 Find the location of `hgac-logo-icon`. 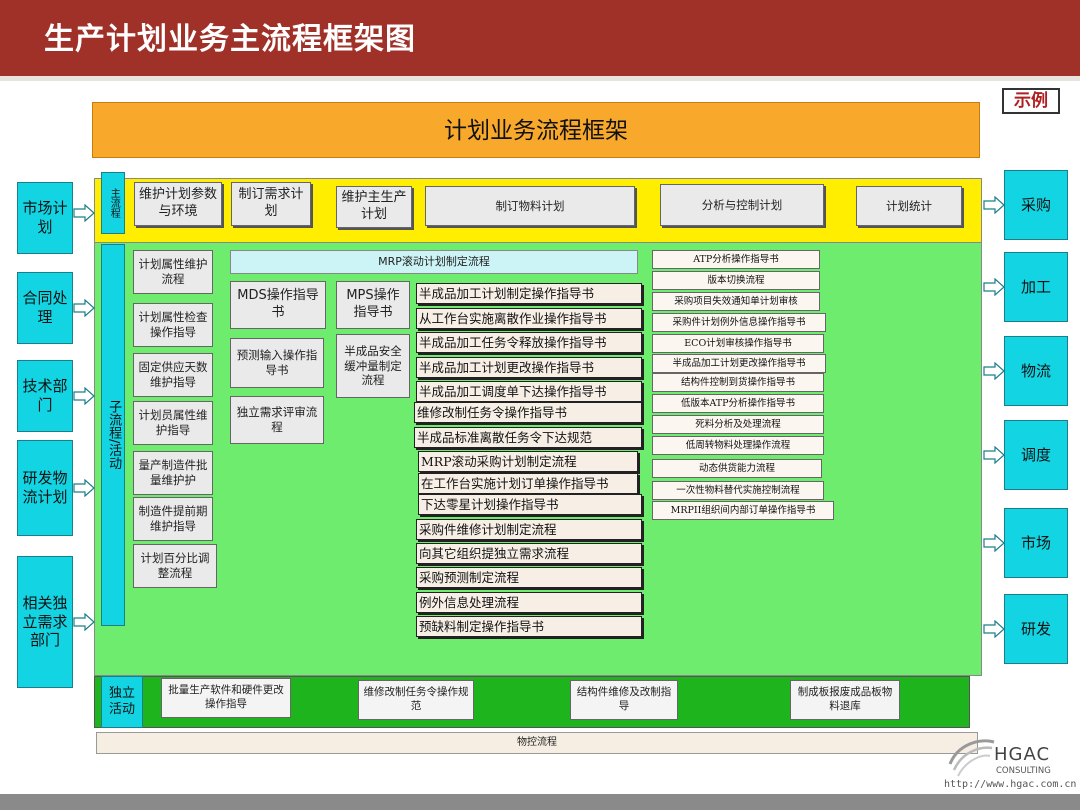

hgac-logo-icon is located at coordinates (971, 758).